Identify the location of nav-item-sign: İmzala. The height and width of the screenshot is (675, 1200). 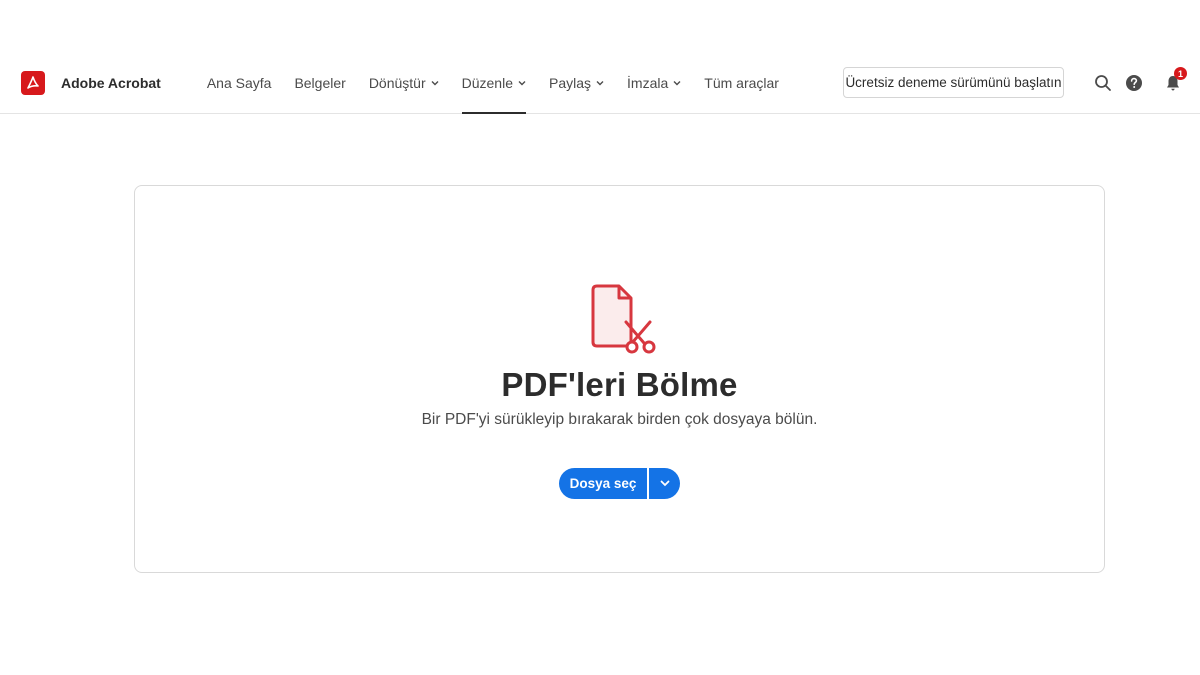
(654, 82).